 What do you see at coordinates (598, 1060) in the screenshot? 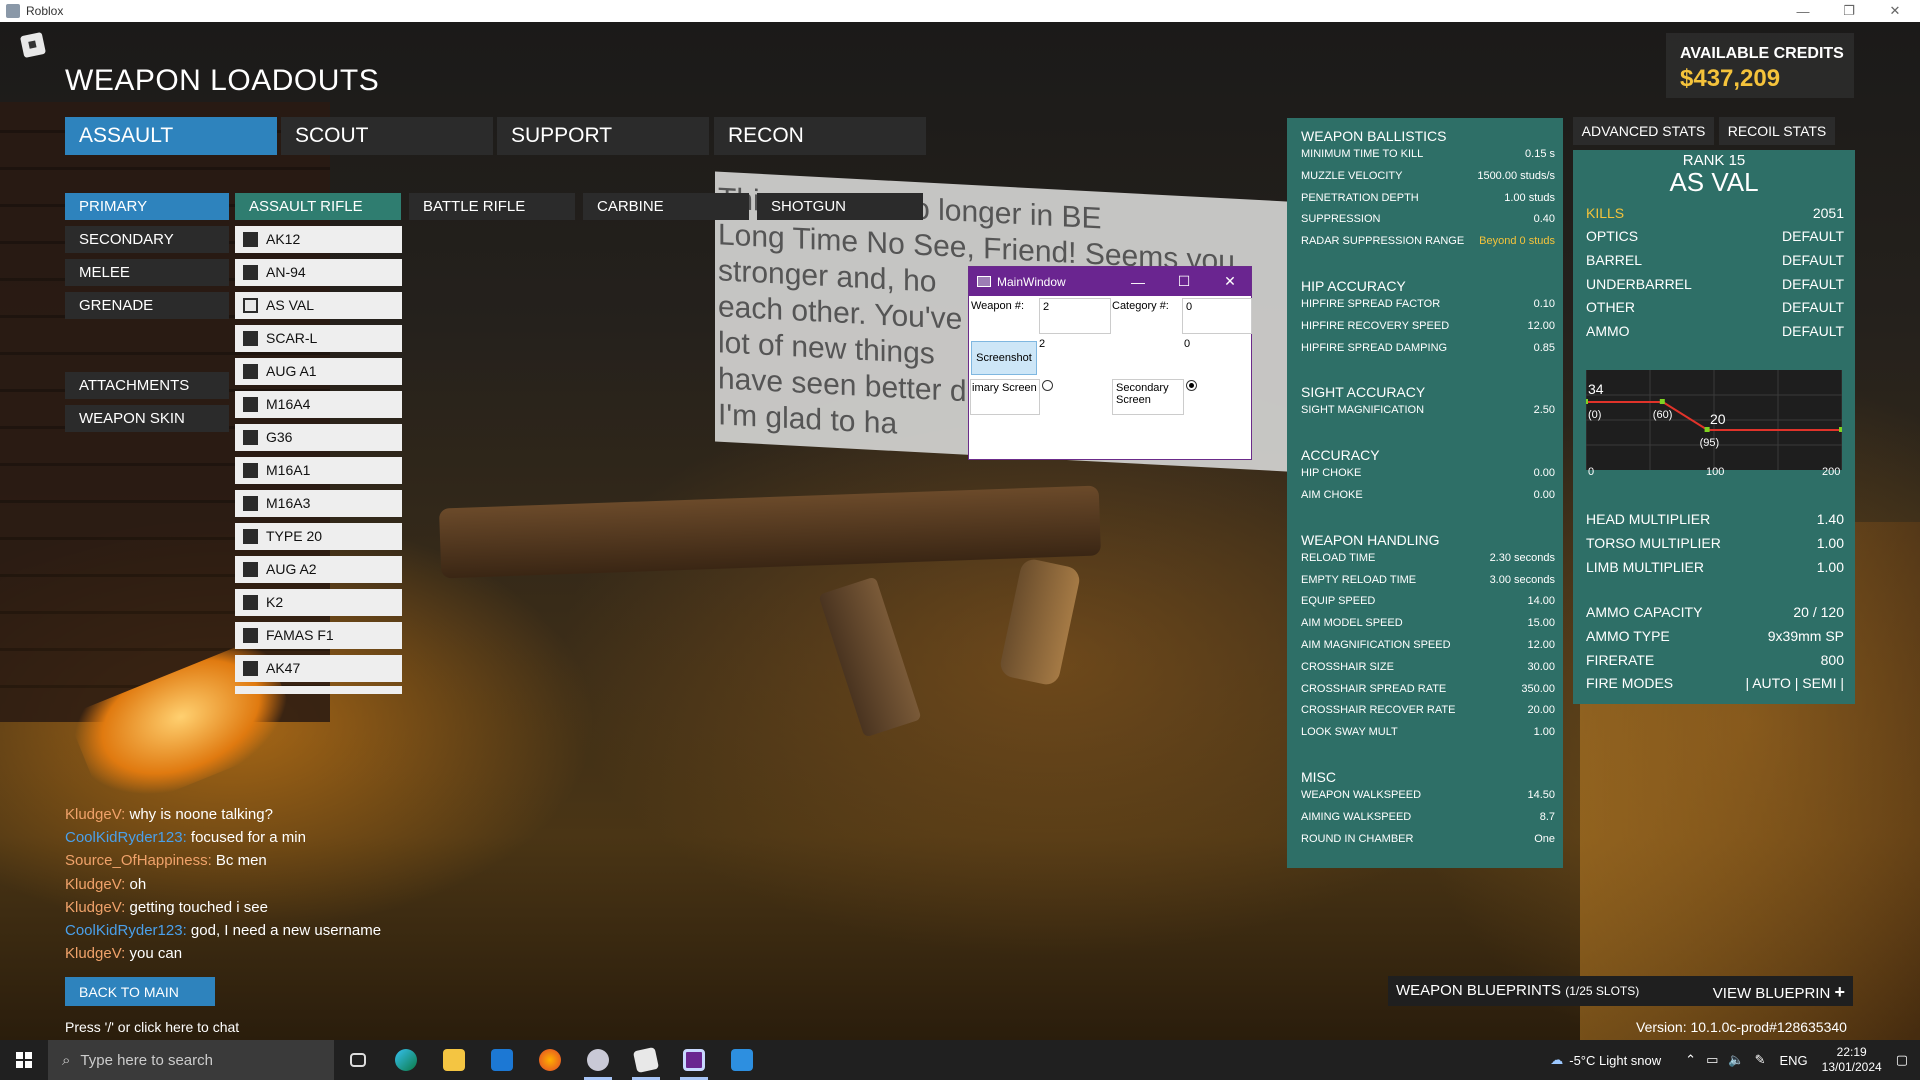
I see `game-app-icon` at bounding box center [598, 1060].